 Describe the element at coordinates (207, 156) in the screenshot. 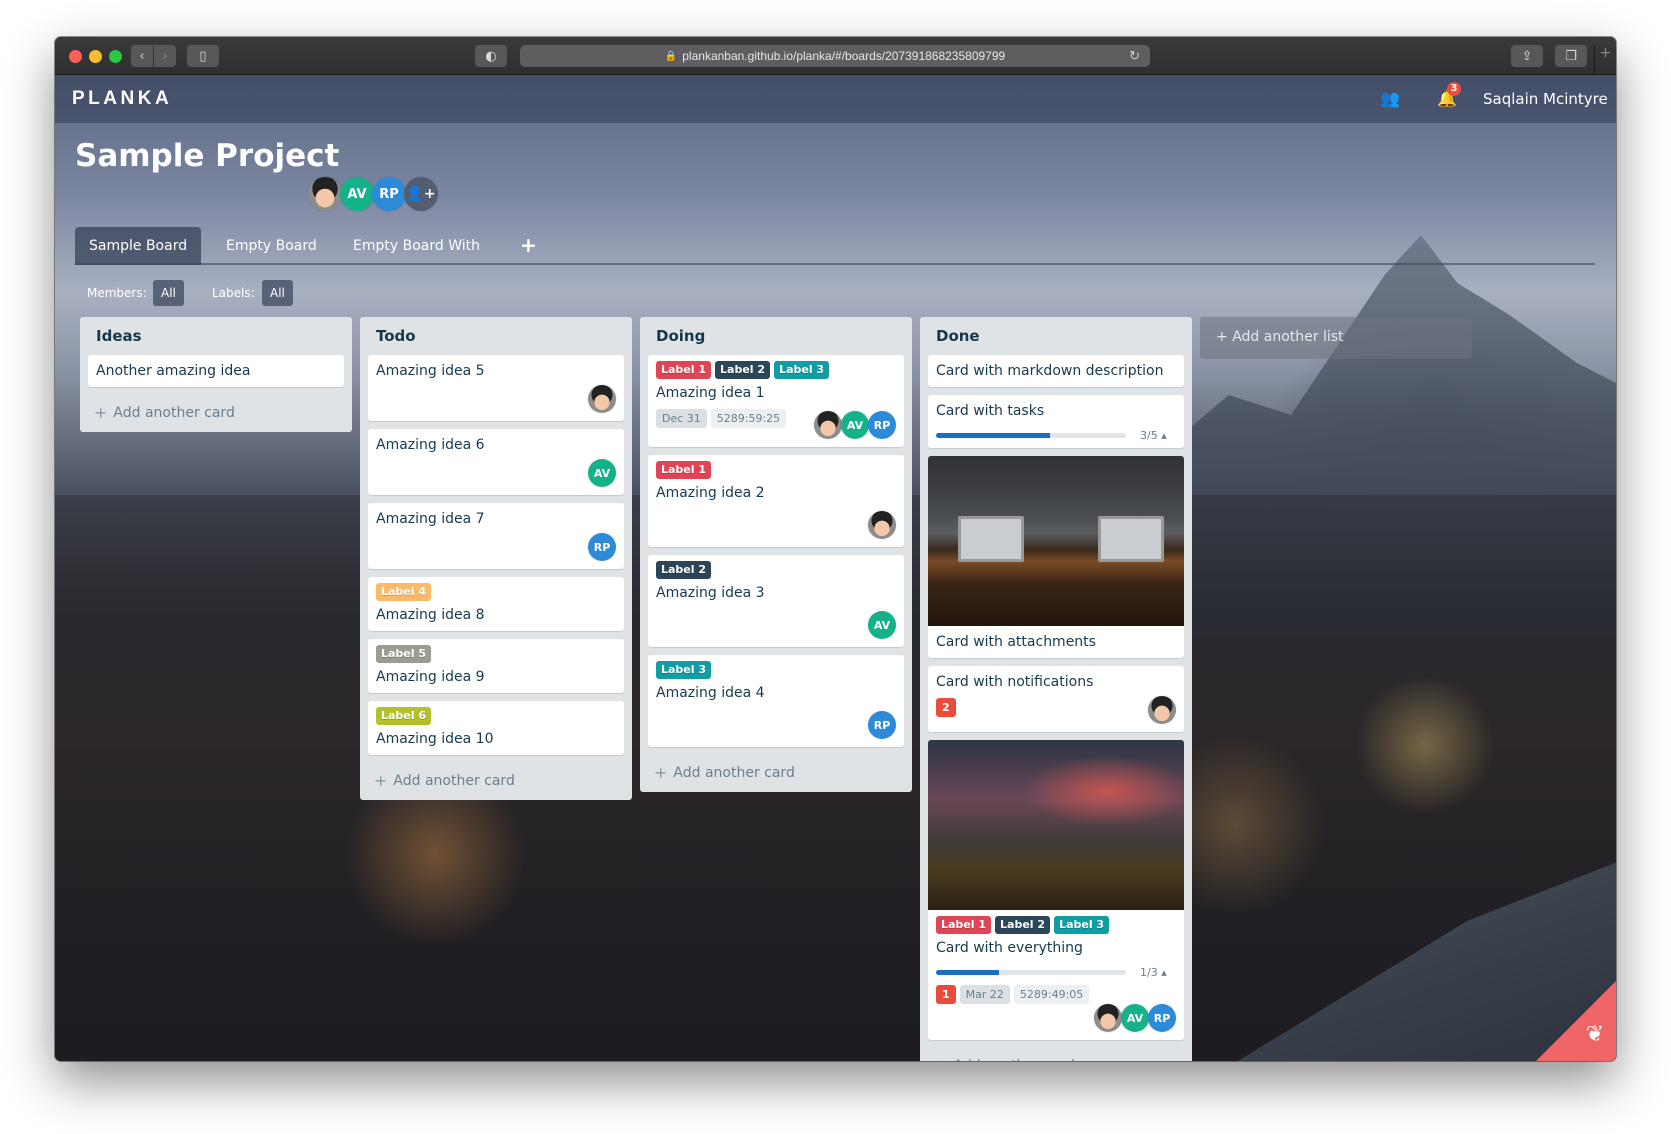

I see `project-title: Sample Project` at that location.